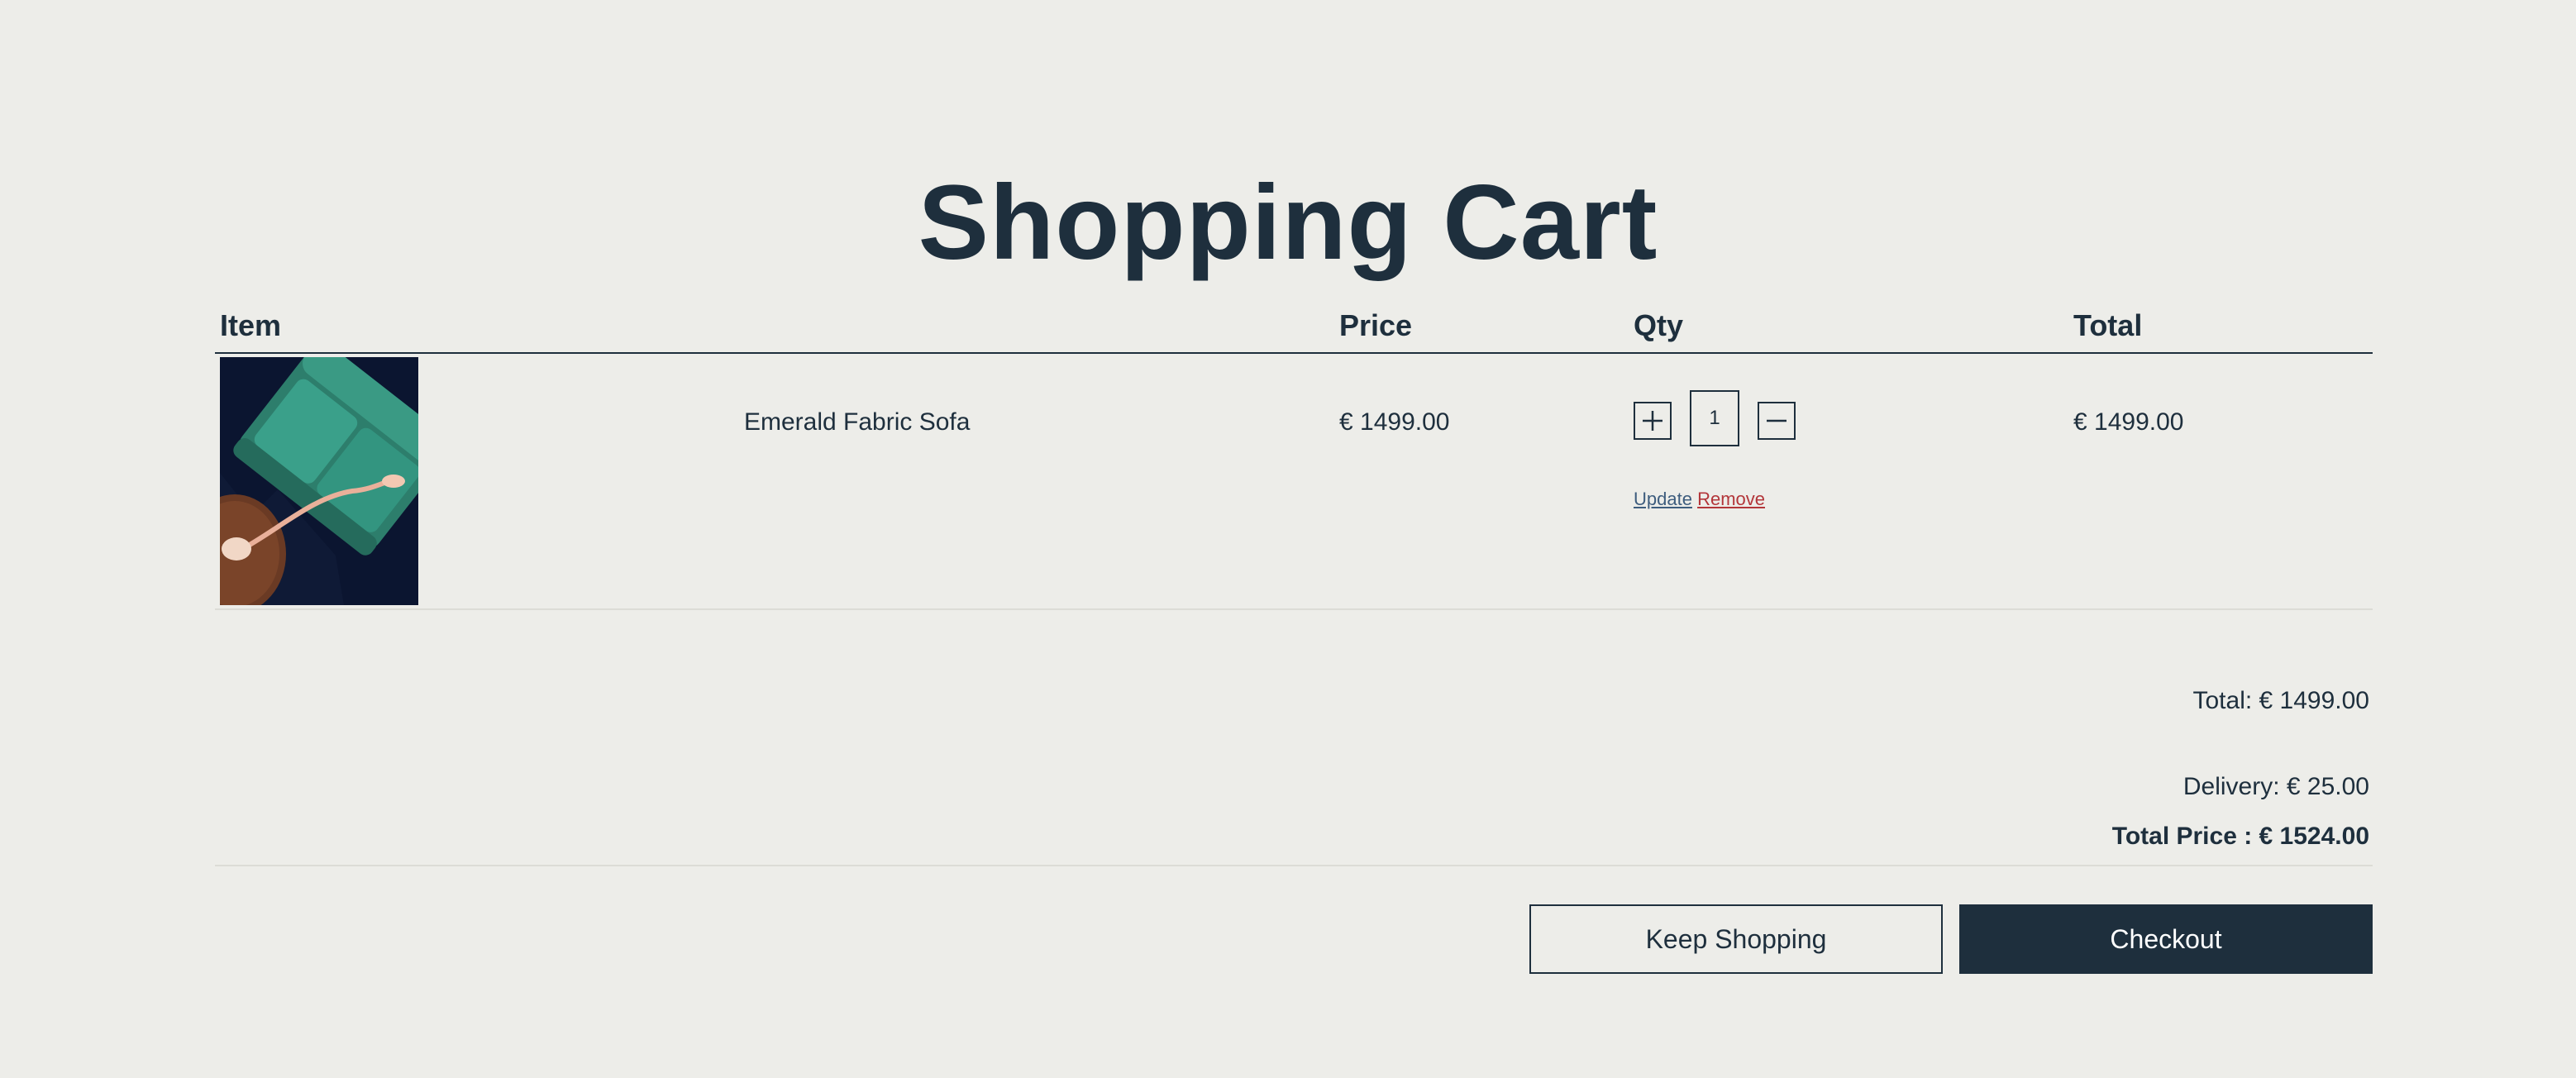  Describe the element at coordinates (1376, 325) in the screenshot. I see `column-header-price: Price` at that location.